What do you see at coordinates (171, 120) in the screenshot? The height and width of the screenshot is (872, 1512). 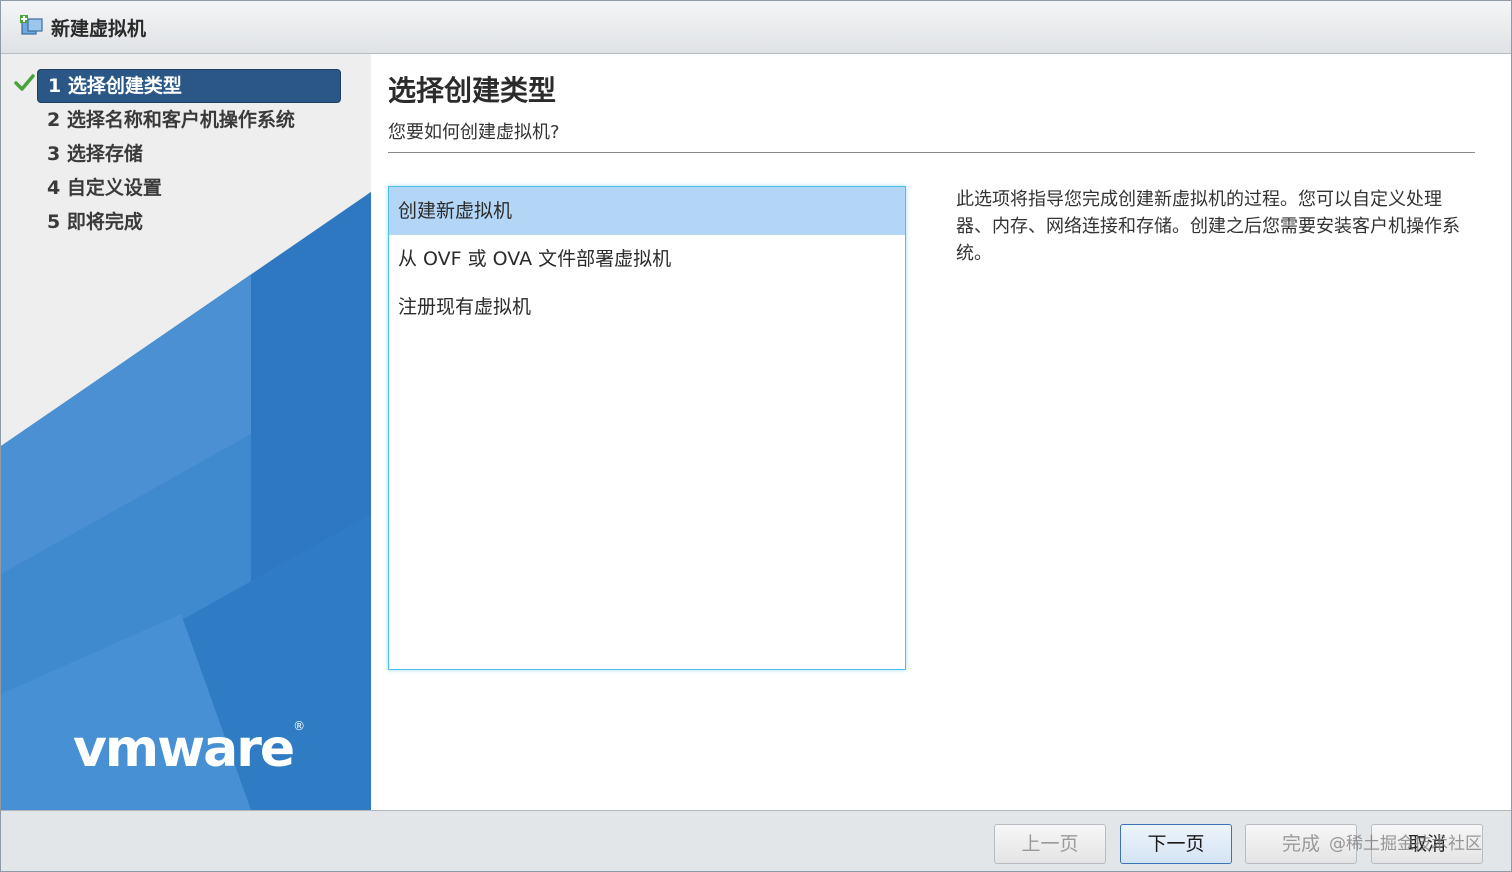 I see `step-label: 2 选择名称和客户机操作系统` at bounding box center [171, 120].